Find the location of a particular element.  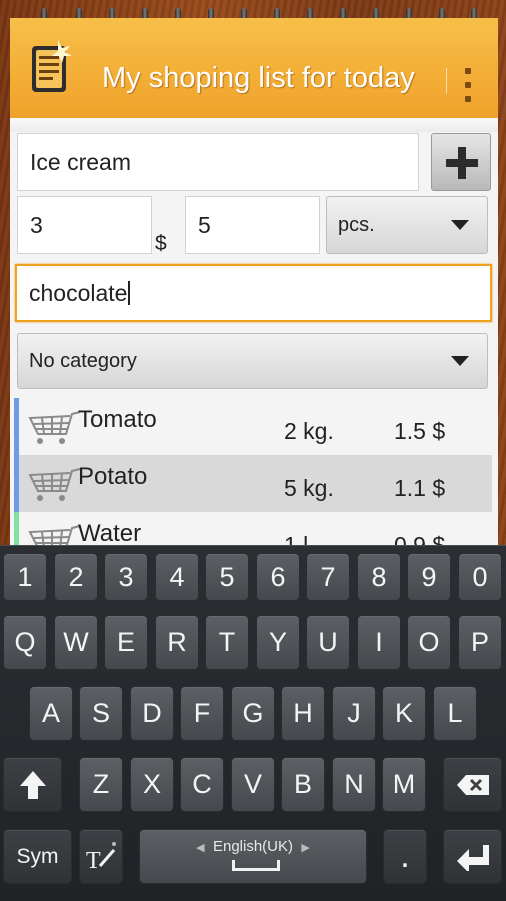

unit-value: pcs. is located at coordinates (356, 224).